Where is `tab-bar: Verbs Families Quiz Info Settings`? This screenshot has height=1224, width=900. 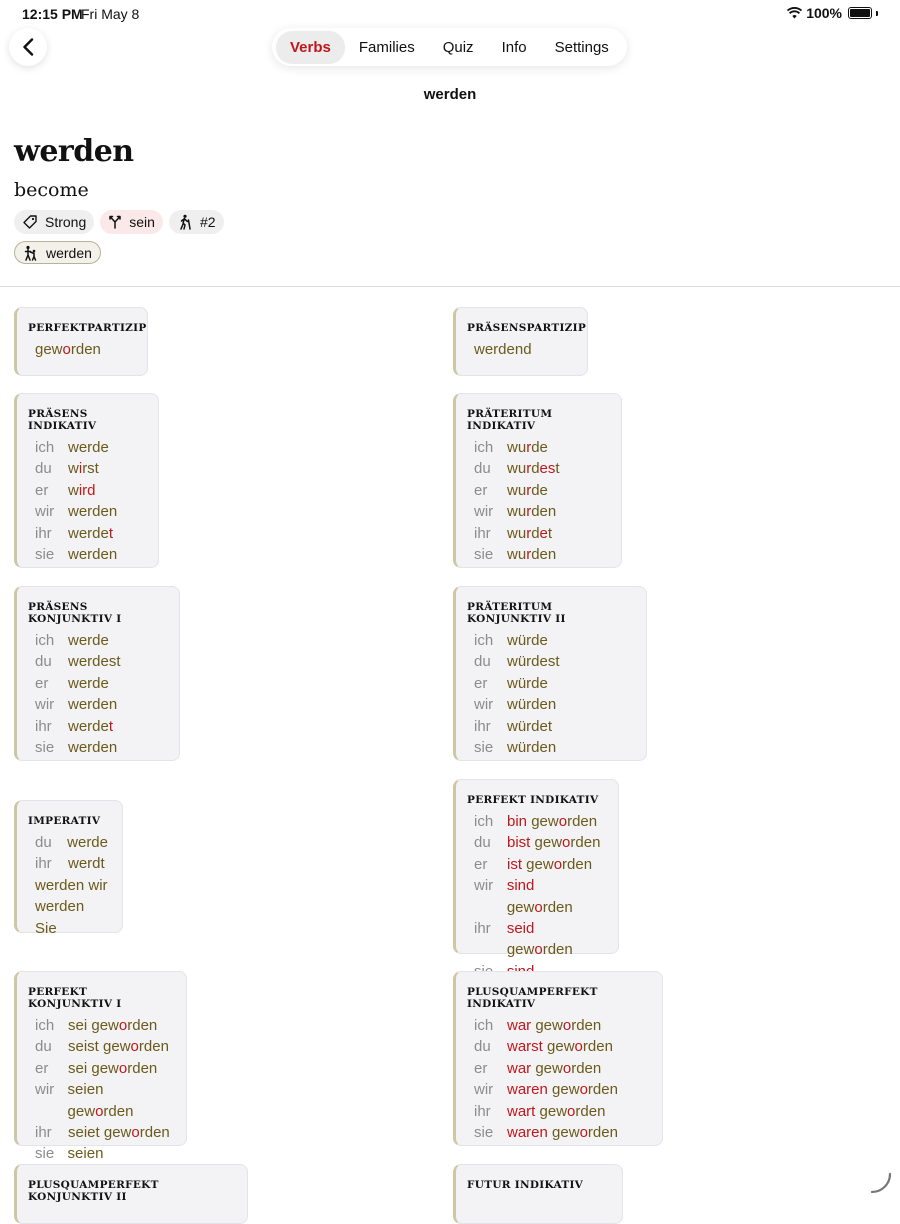
tab-bar: Verbs Families Quiz Info Settings is located at coordinates (449, 47).